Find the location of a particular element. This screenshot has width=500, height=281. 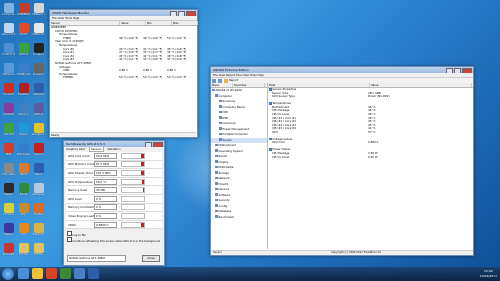

detail-row: CPU IA Cores 0.95 W is located at coordinates (370, 158).